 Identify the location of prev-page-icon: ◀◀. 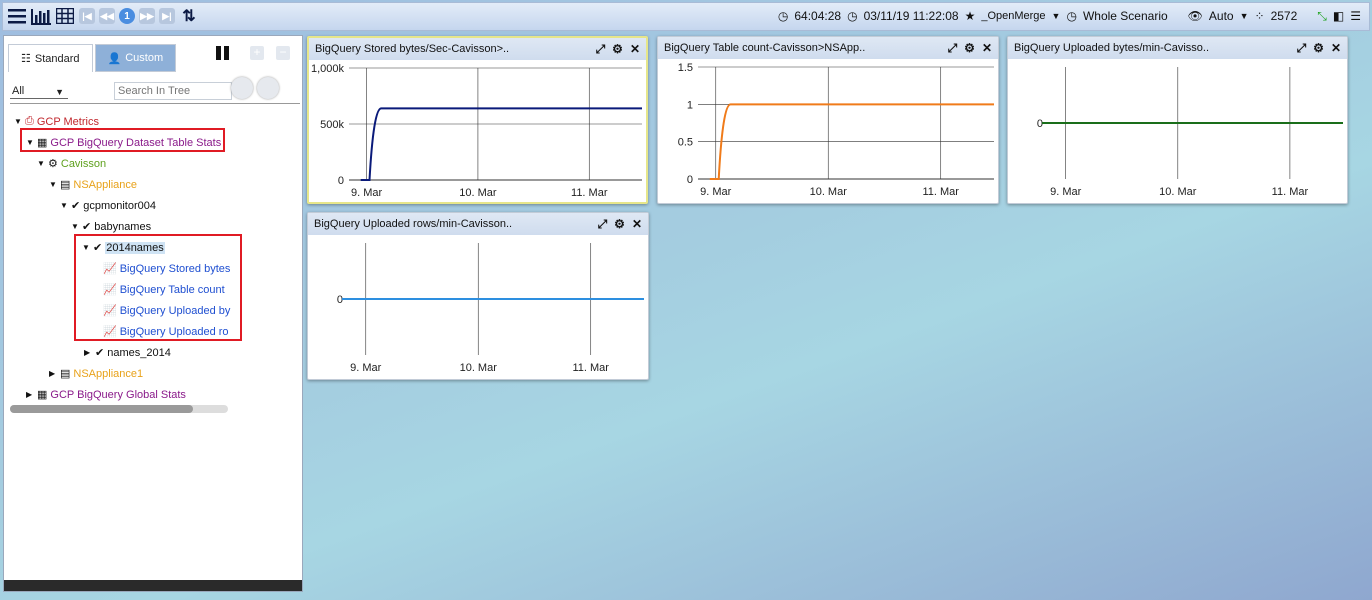
(107, 16).